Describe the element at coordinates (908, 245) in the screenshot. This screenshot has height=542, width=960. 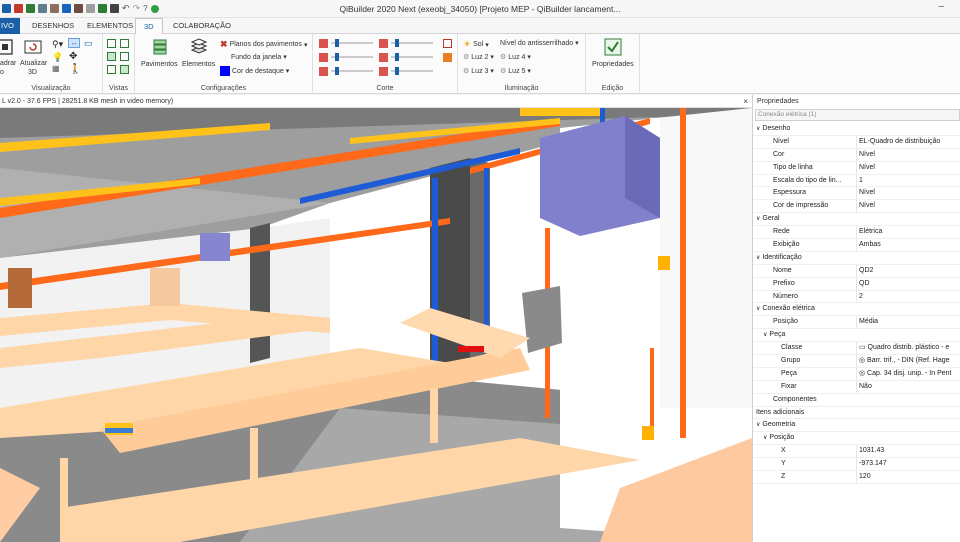
I see `property-value: Ambas` at that location.